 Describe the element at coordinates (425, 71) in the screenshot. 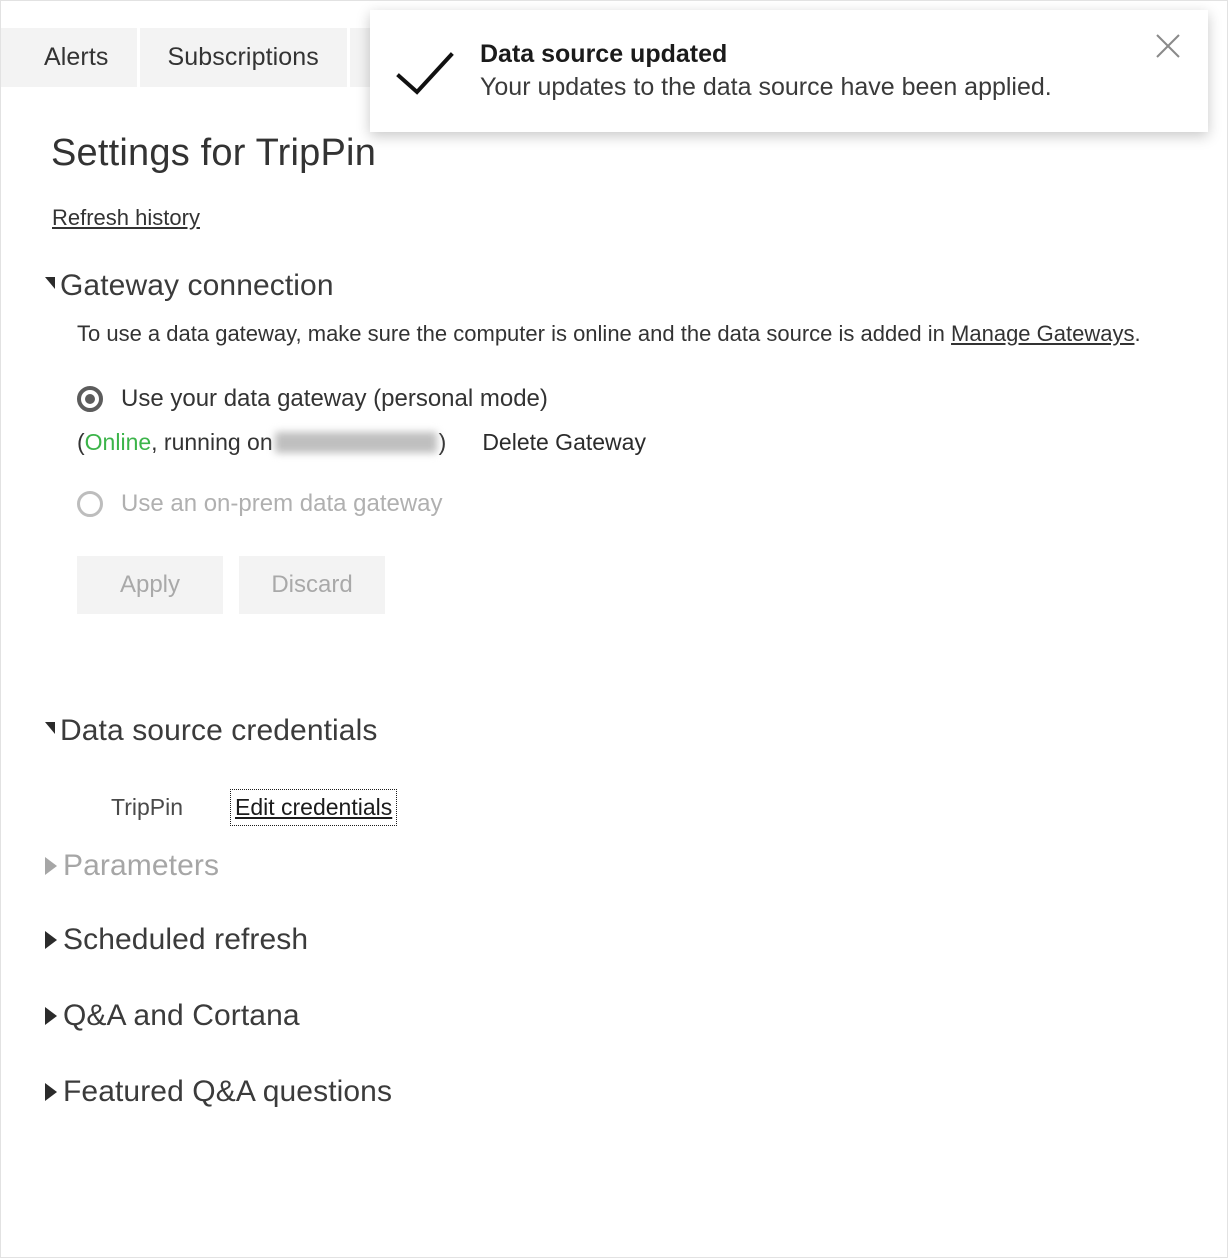

I see `checkmark-icon` at that location.